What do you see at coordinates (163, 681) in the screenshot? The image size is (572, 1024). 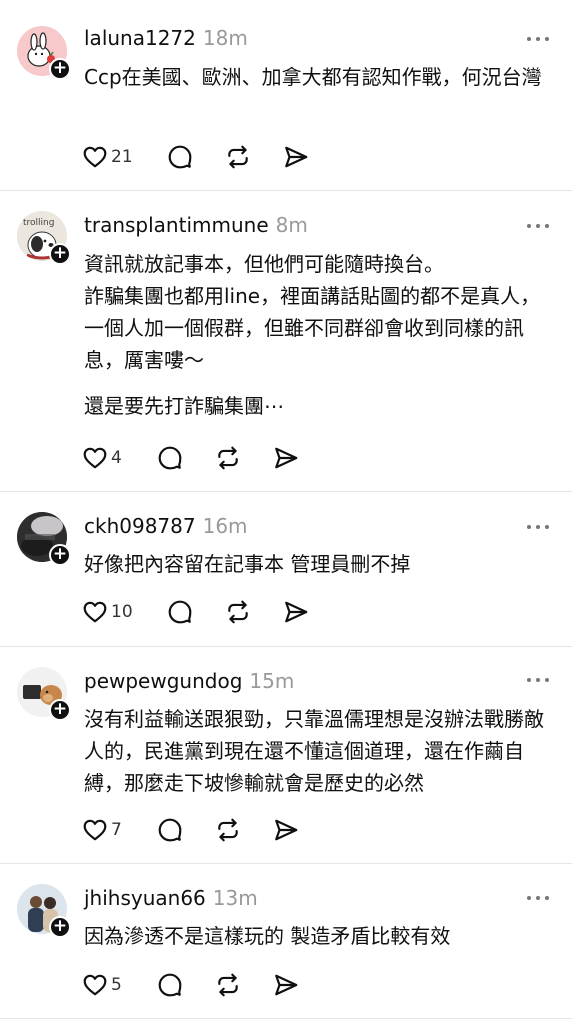 I see `username: pewpewgundog` at bounding box center [163, 681].